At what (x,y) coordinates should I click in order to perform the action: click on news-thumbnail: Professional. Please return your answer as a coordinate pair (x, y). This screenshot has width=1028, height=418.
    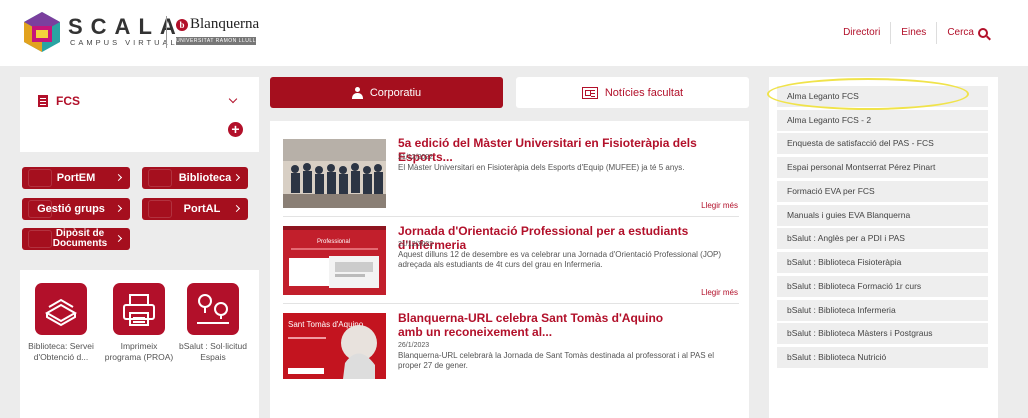
    Looking at the image, I should click on (334, 260).